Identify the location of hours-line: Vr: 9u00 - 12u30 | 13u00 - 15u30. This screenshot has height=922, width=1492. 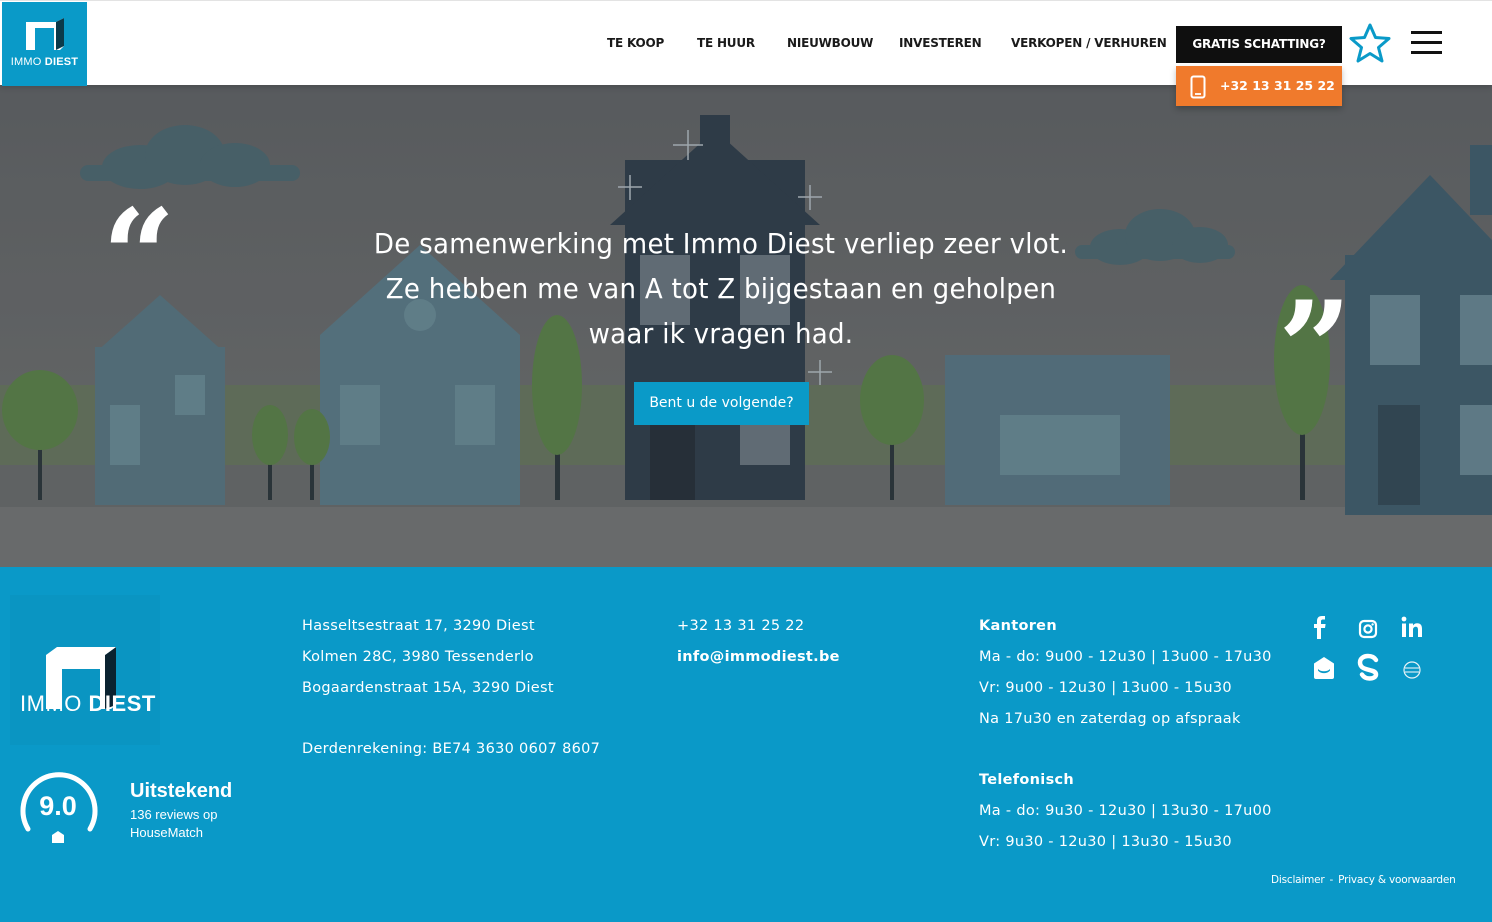
(1105, 688).